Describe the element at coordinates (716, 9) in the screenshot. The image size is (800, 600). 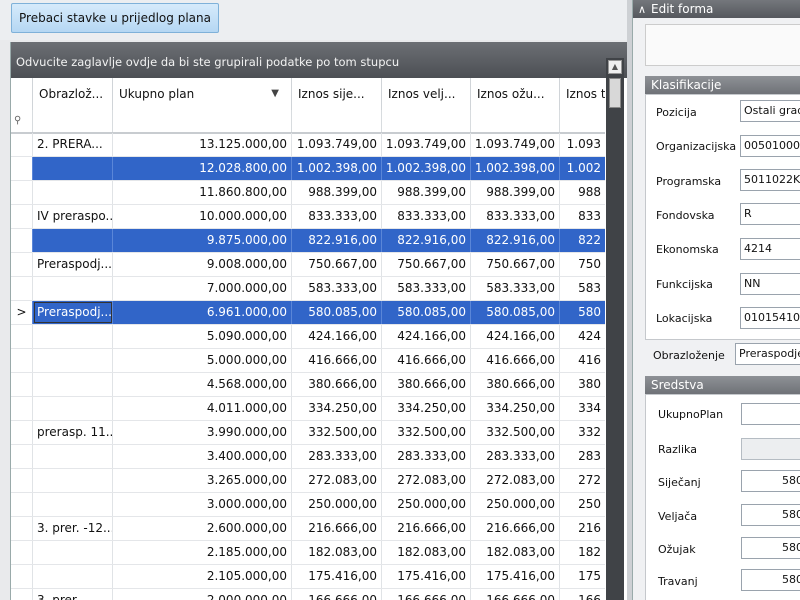
I see `edit-form-title-bar: ∧ Edit forma` at that location.